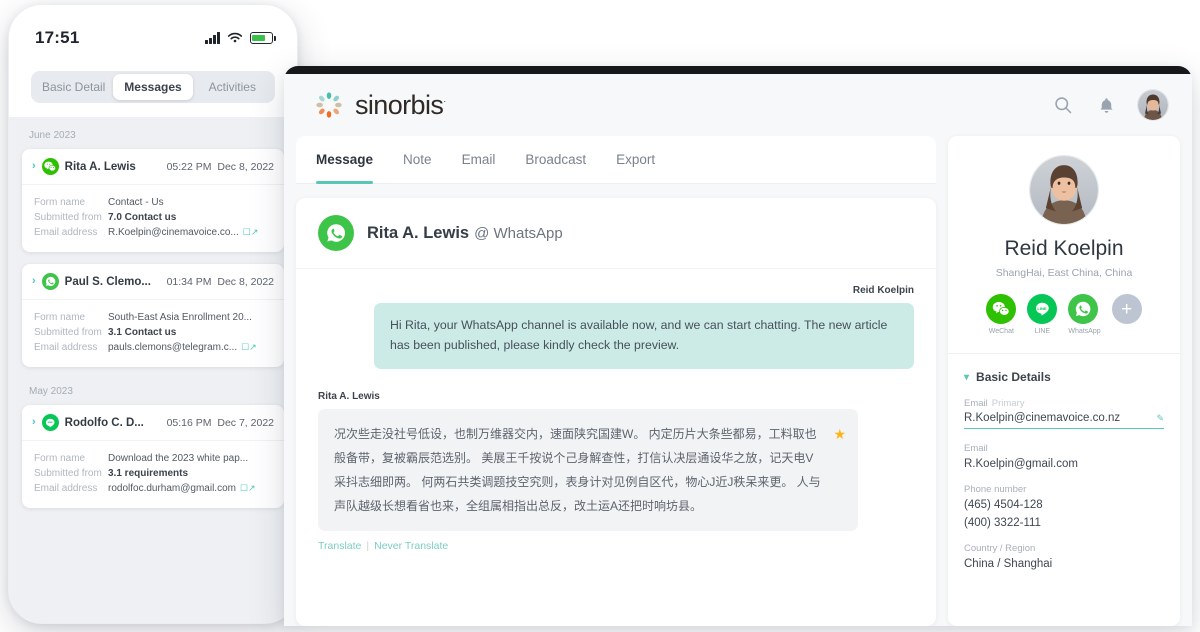 This screenshot has width=1200, height=632. What do you see at coordinates (57, 37) in the screenshot?
I see `status-time: 17:51` at bounding box center [57, 37].